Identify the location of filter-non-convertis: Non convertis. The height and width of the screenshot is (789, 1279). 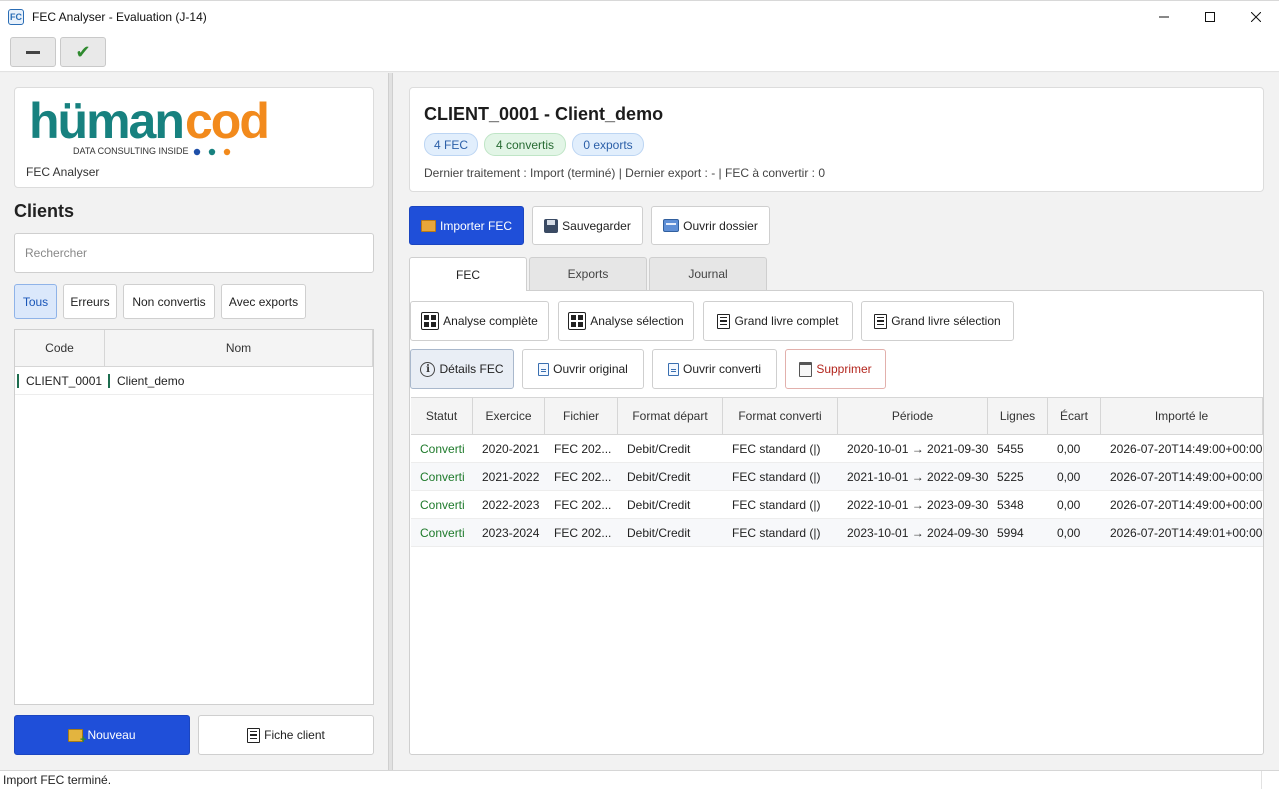
(169, 301).